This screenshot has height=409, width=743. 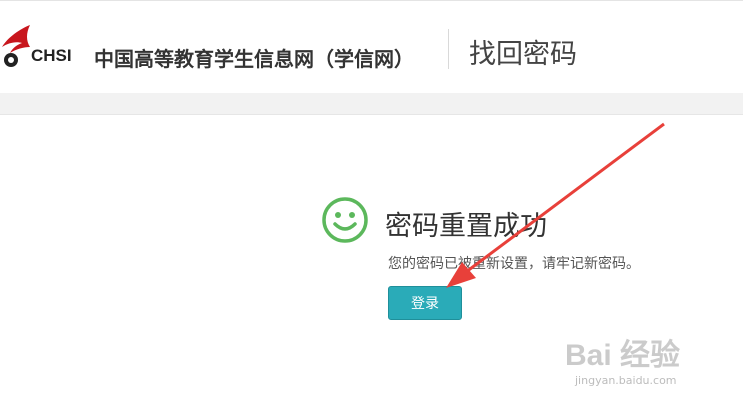 I want to click on watermark-logo: Bai 经验, so click(x=623, y=355).